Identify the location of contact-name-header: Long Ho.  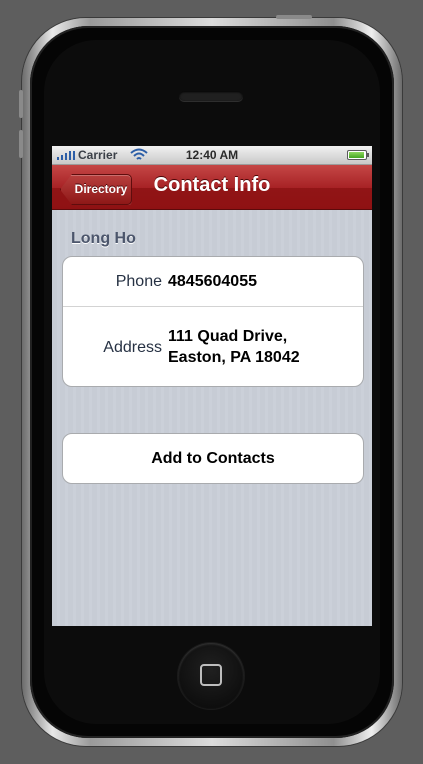
(103, 238).